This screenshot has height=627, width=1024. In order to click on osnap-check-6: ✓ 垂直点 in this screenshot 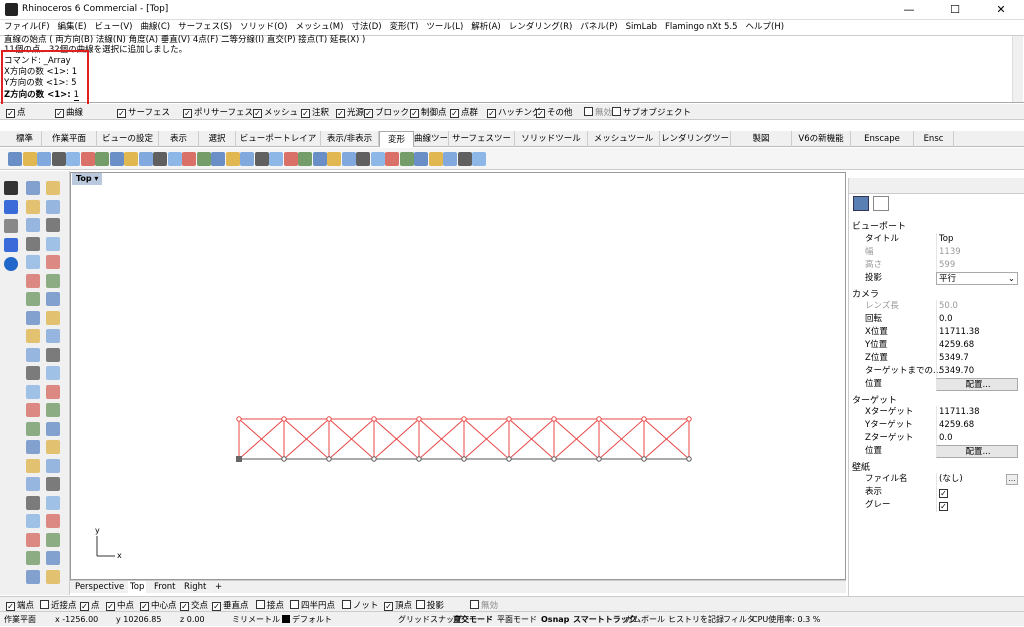, I will do `click(230, 605)`.